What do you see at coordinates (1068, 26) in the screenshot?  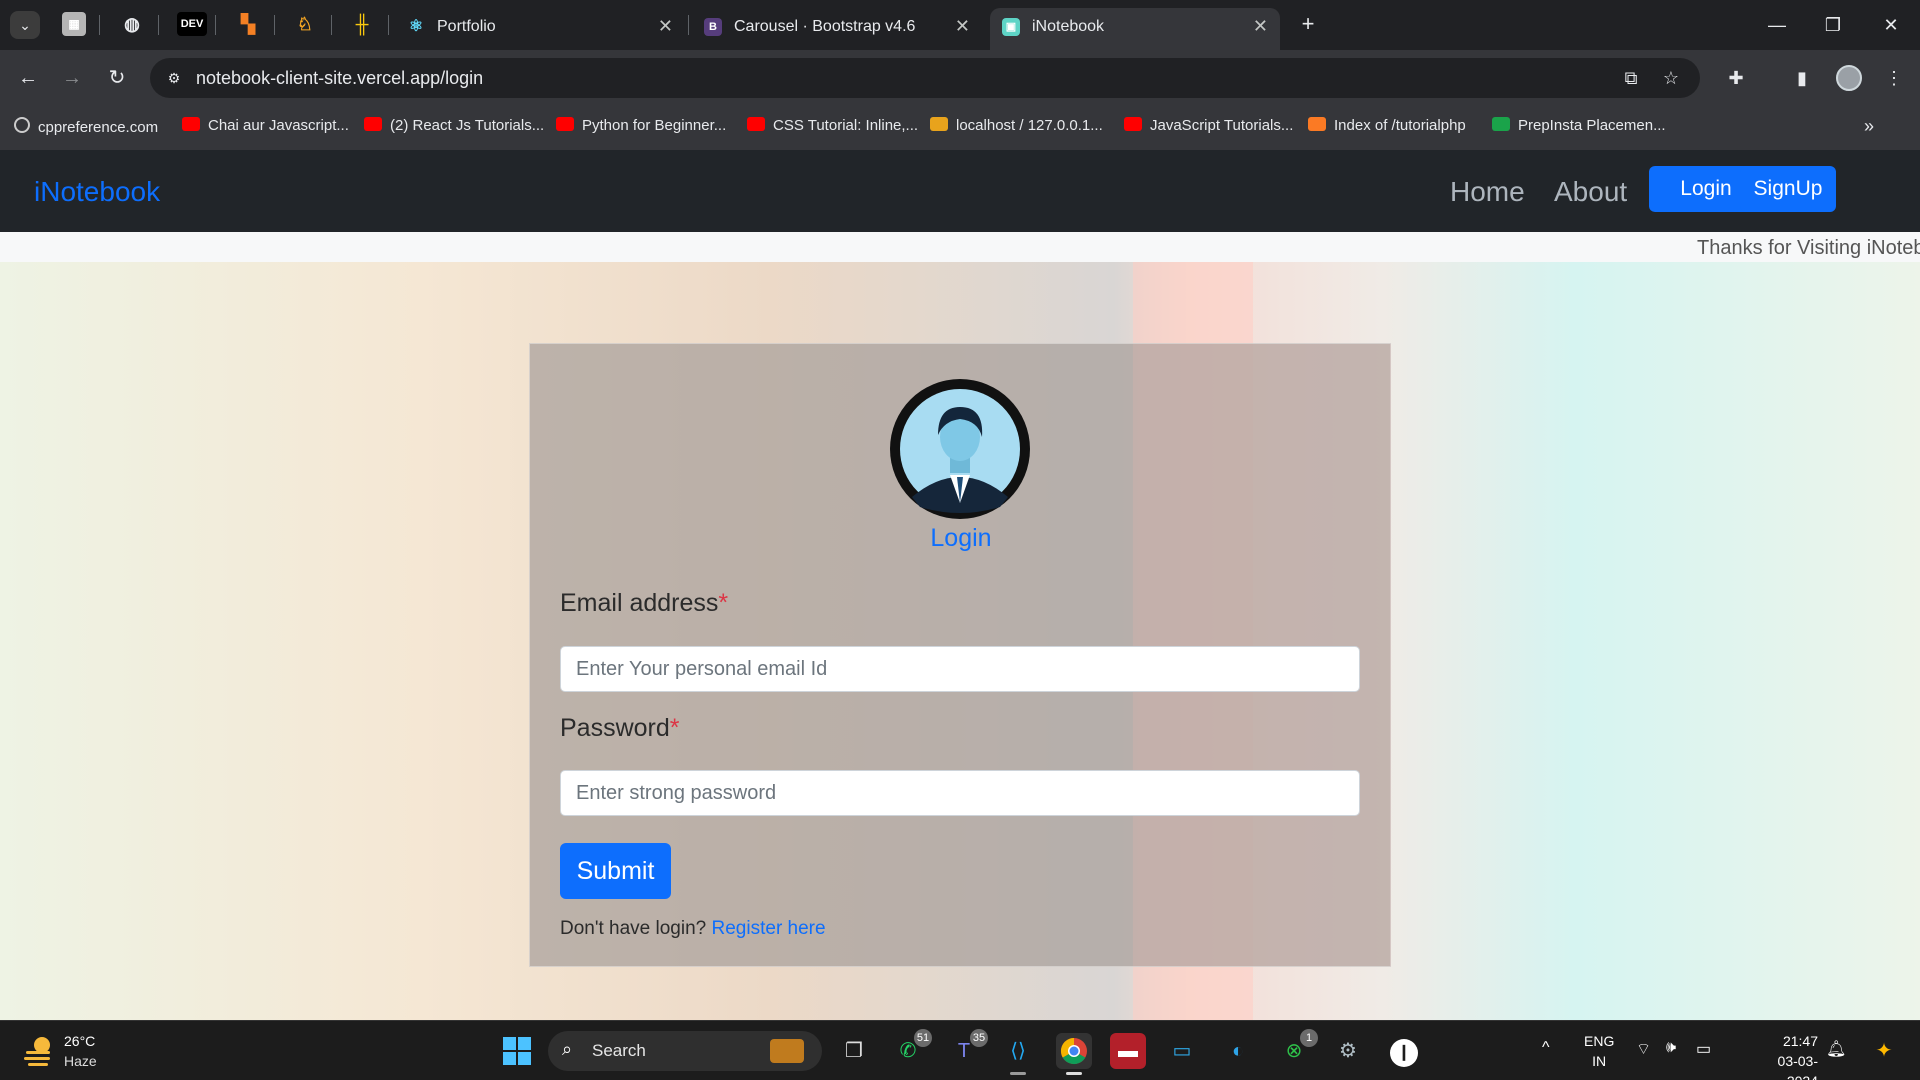 I see `tab-title: iNotebook` at bounding box center [1068, 26].